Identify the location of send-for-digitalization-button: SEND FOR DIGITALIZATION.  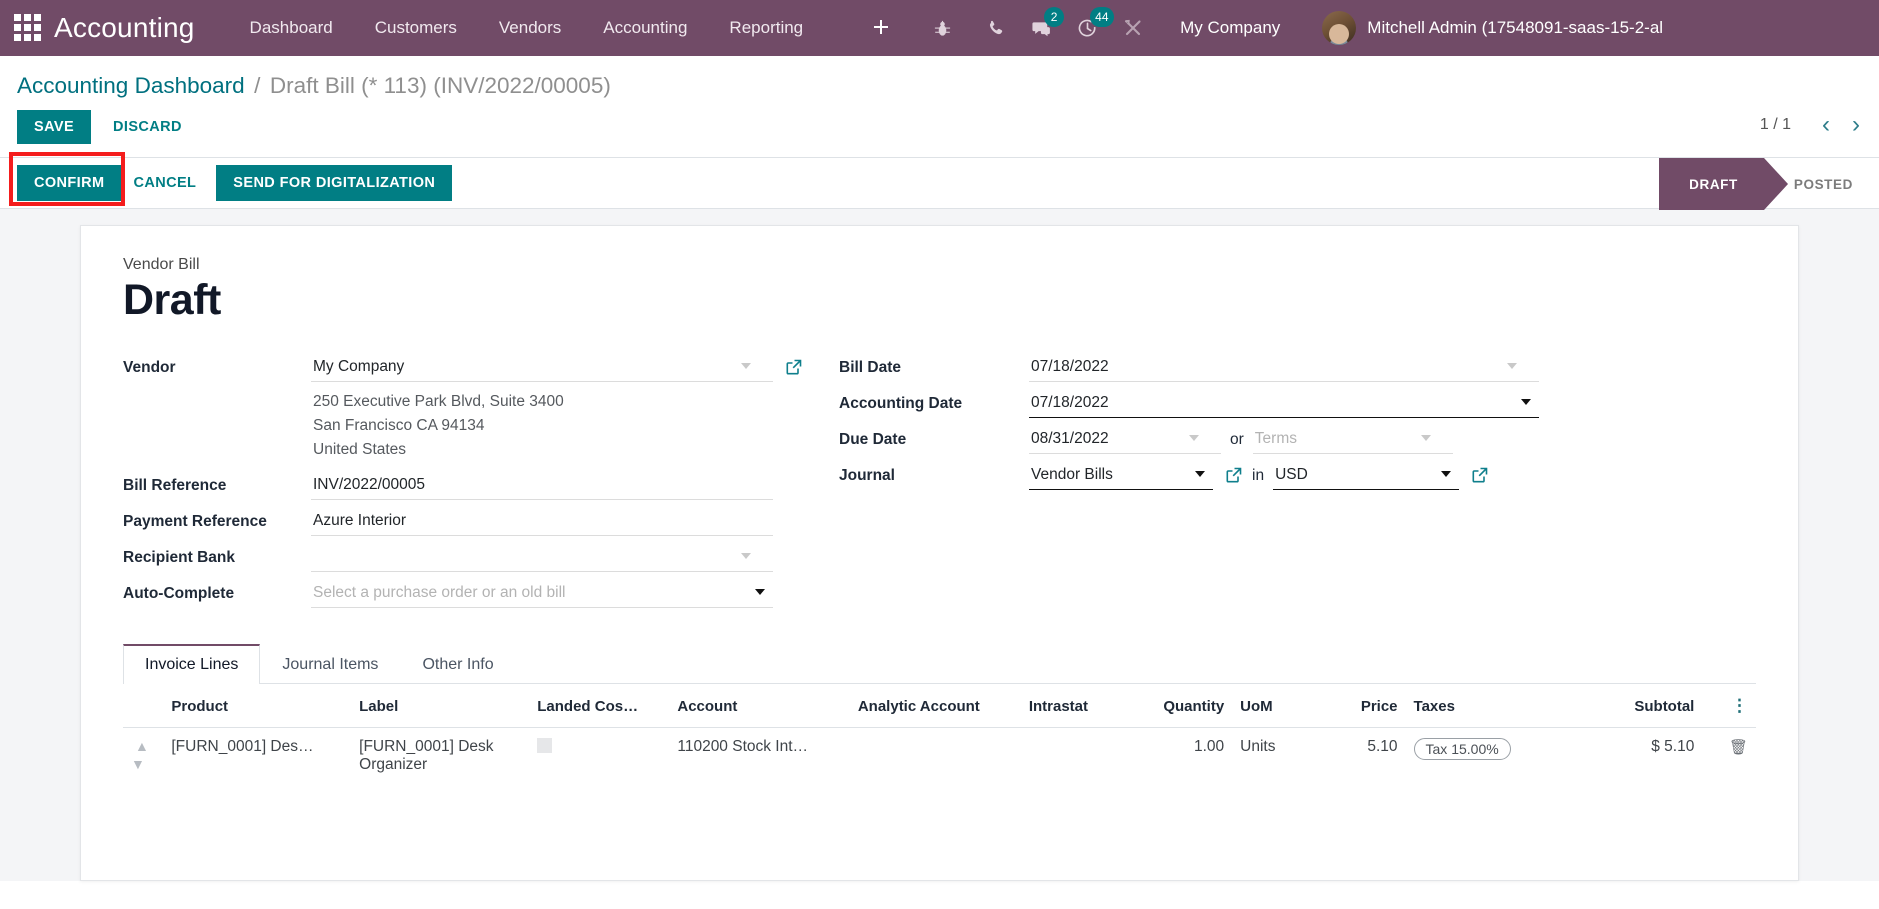
(334, 183).